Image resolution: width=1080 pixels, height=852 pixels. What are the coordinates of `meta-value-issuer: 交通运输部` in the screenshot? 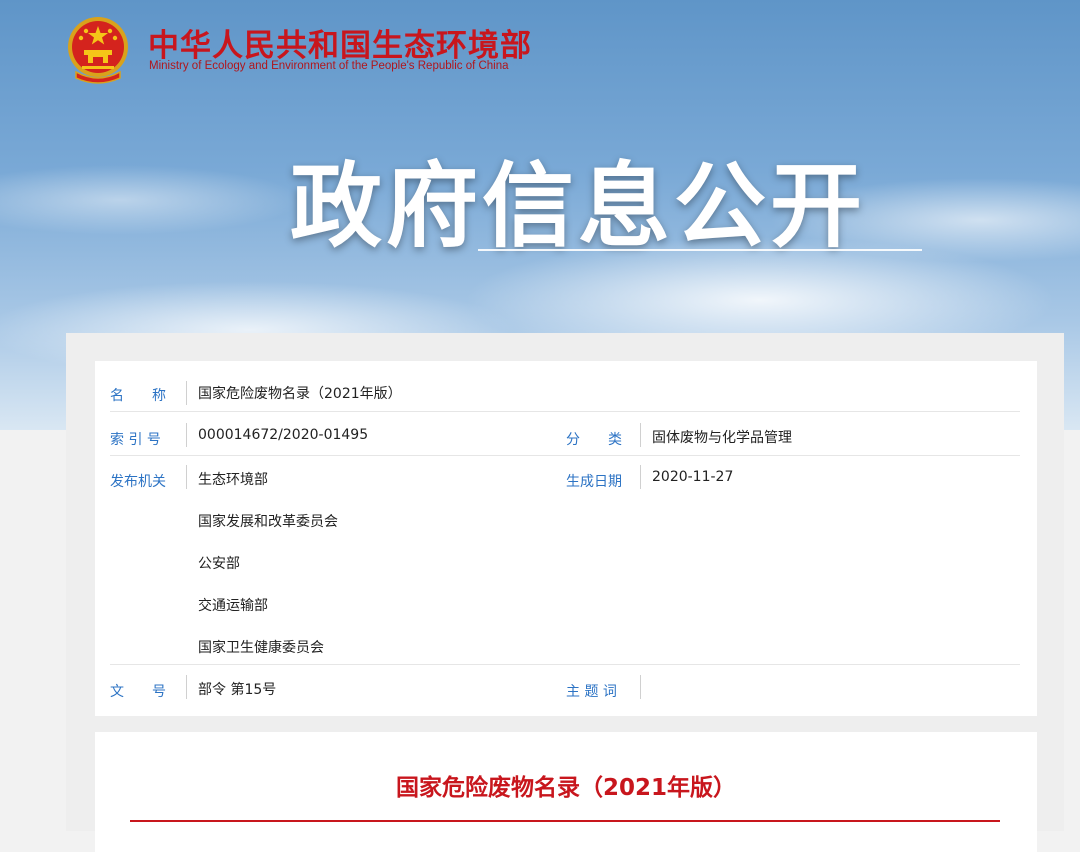 It's located at (233, 606).